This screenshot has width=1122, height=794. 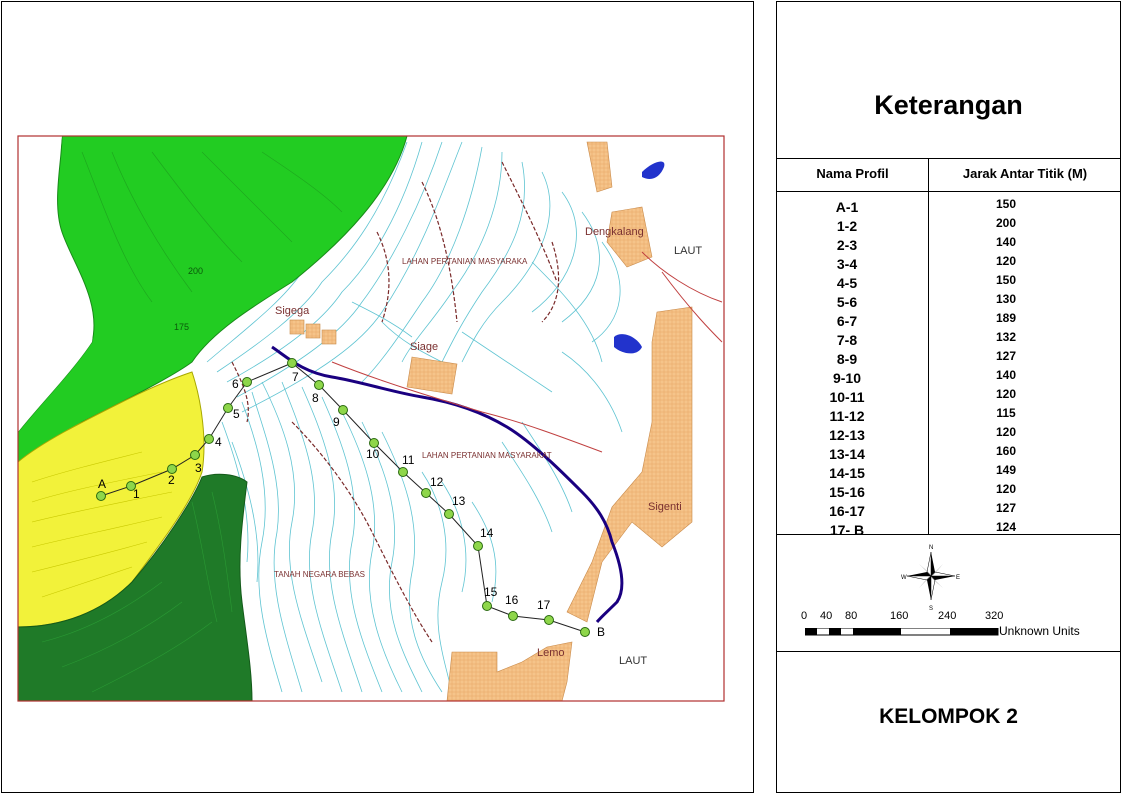 What do you see at coordinates (948, 191) in the screenshot?
I see `table-header-rule` at bounding box center [948, 191].